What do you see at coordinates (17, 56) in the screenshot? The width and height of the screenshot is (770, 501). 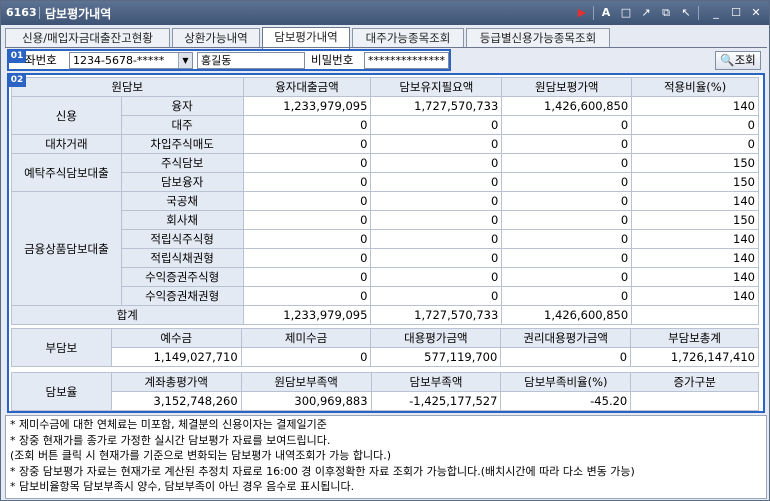 I see `section-badge-01: 01` at bounding box center [17, 56].